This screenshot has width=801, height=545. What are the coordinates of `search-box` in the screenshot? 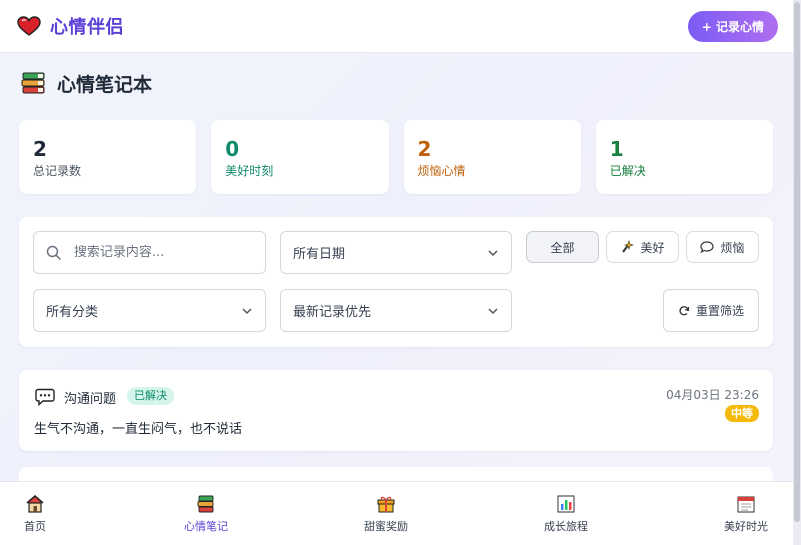 It's located at (149, 252).